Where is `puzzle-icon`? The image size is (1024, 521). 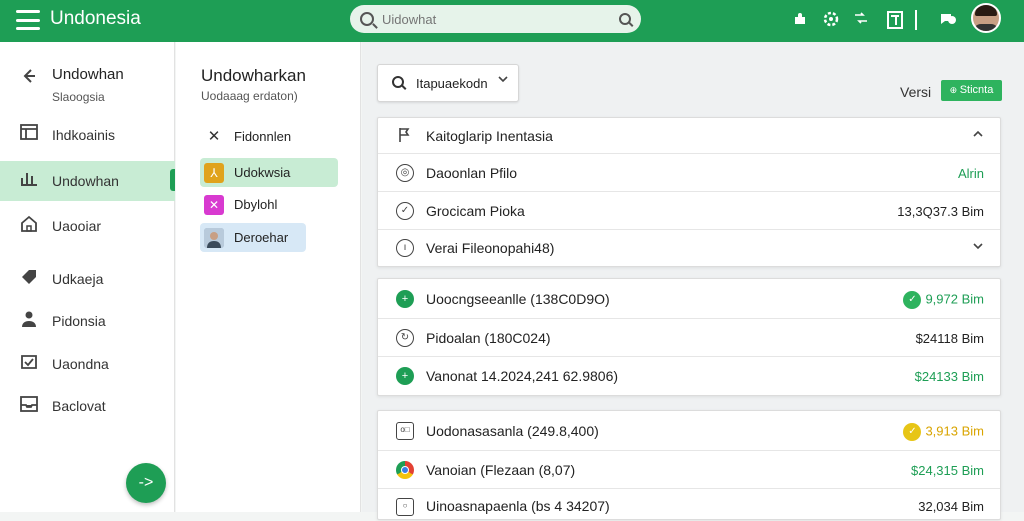 puzzle-icon is located at coordinates (800, 21).